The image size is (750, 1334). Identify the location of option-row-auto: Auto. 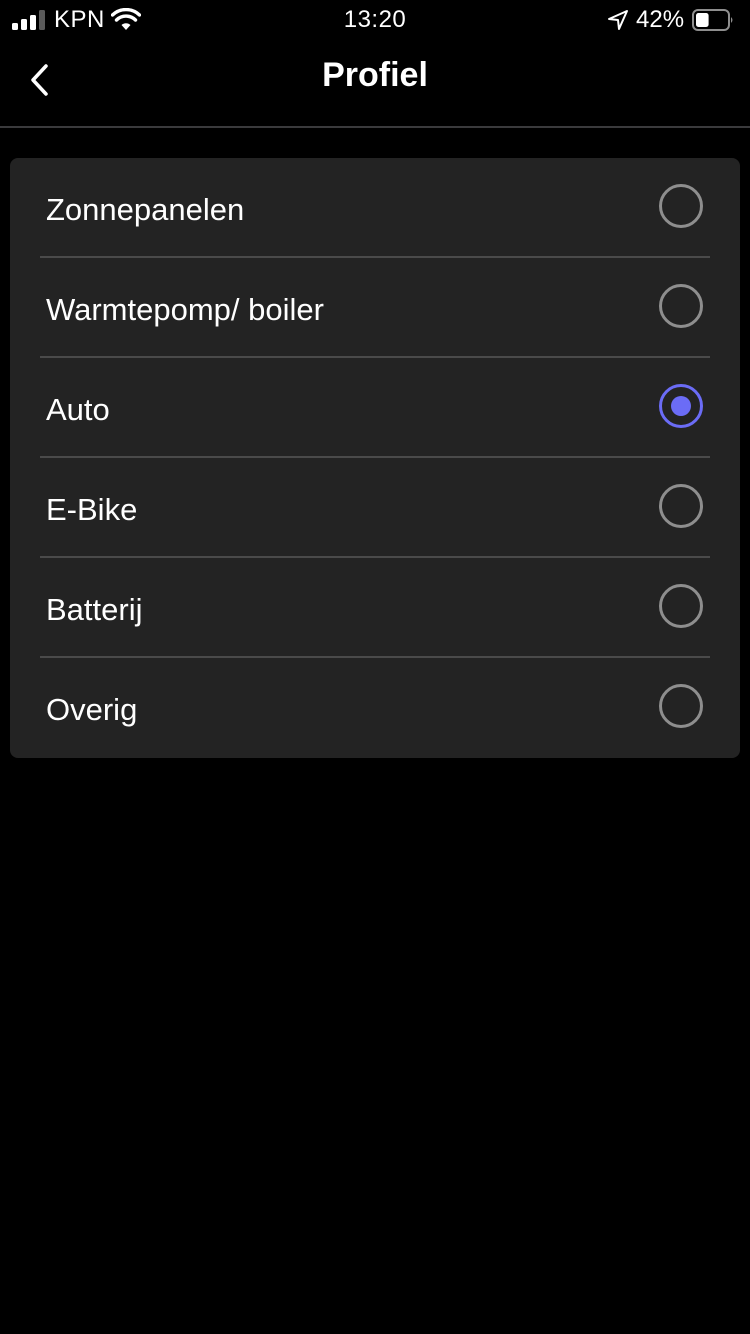
(375, 408).